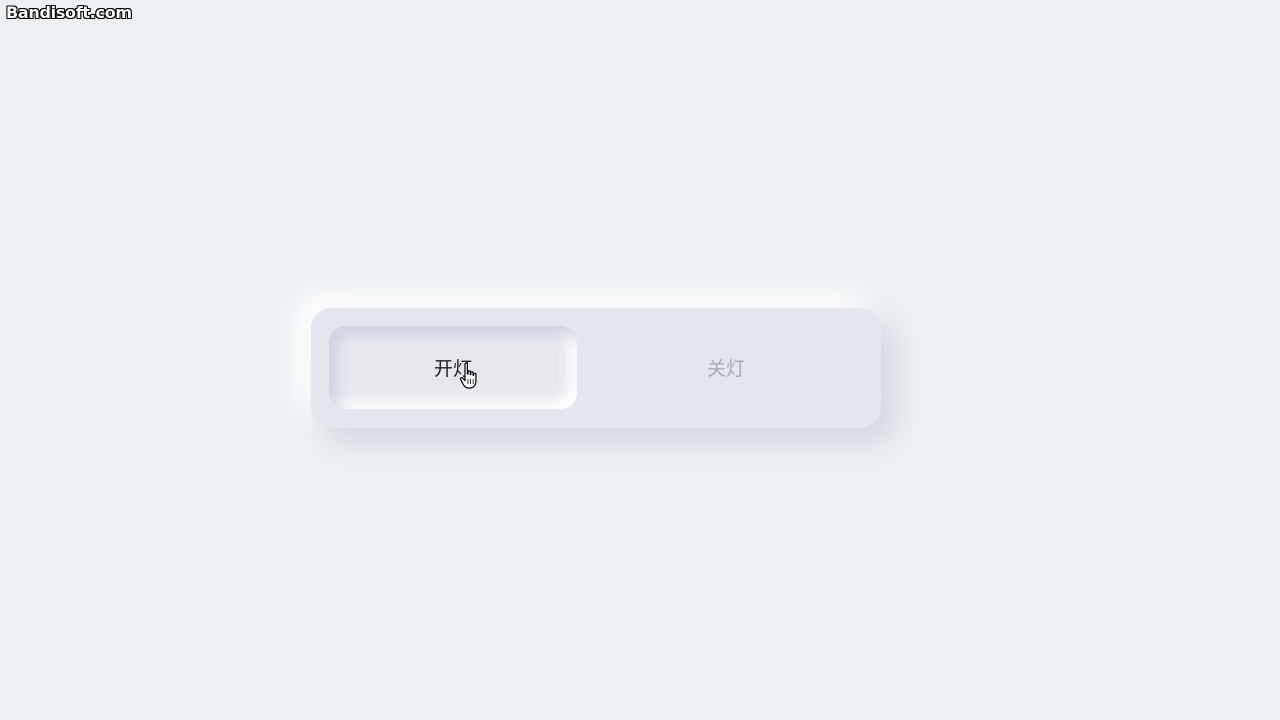 This screenshot has width=1280, height=720. I want to click on light-toggle-panel: 开灯 关灯, so click(596, 368).